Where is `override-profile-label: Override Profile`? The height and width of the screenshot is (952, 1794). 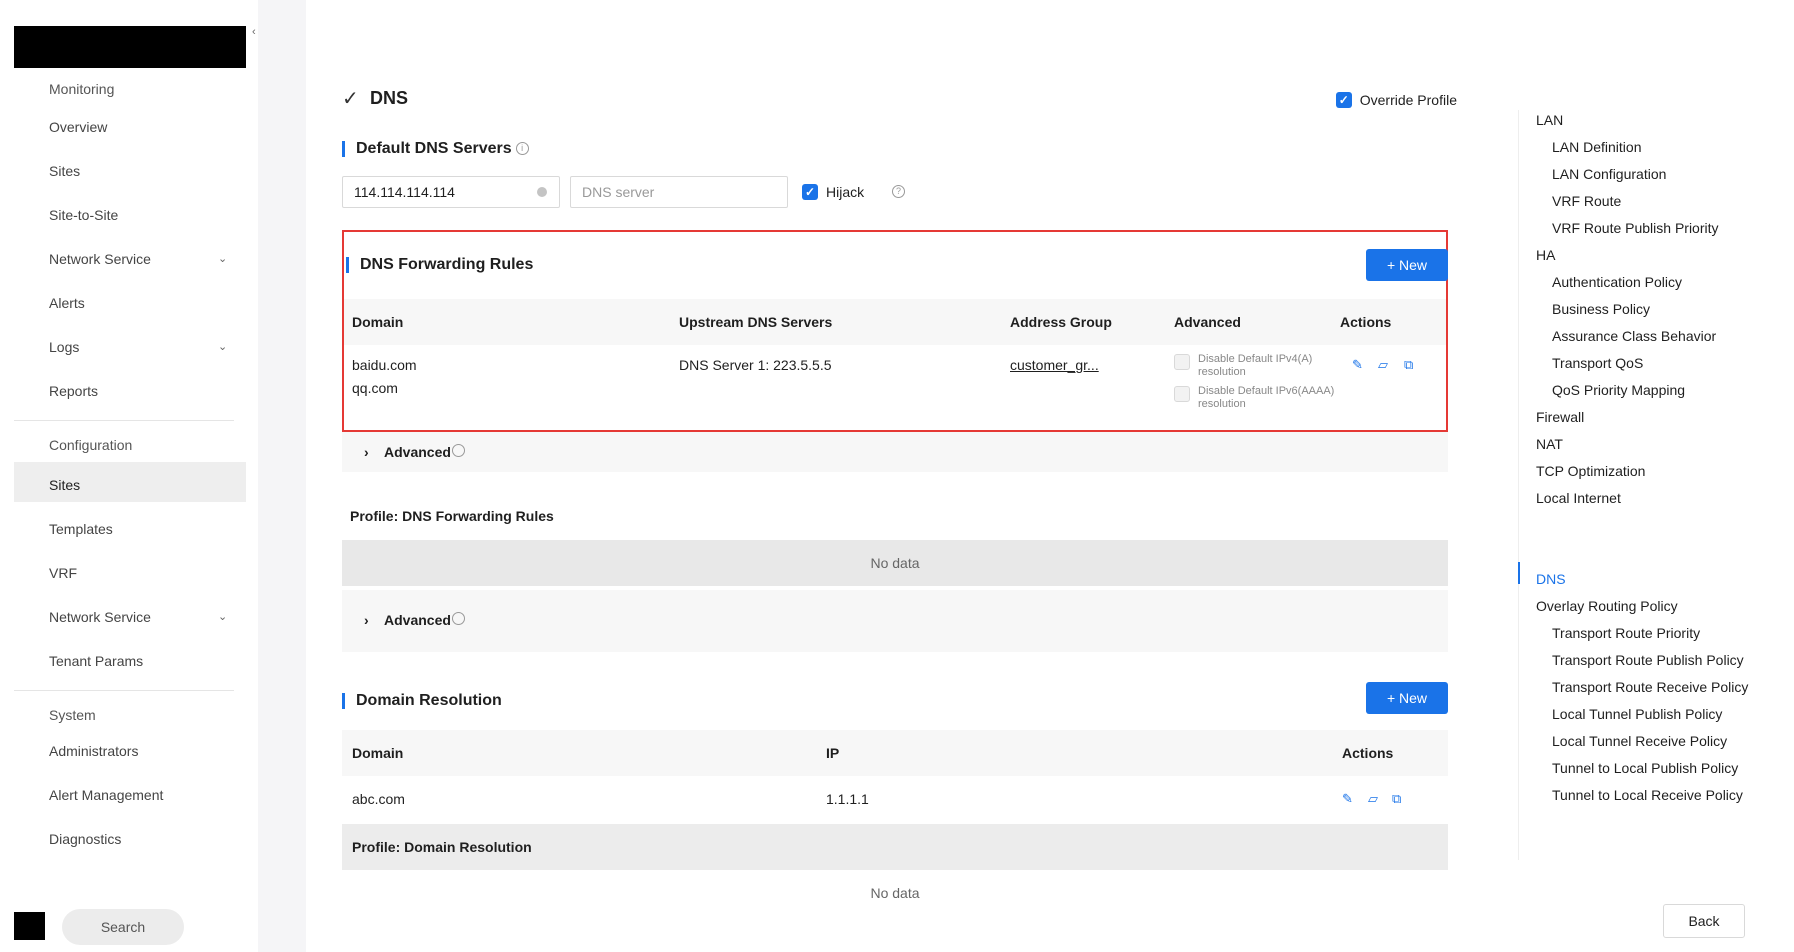 override-profile-label: Override Profile is located at coordinates (1408, 100).